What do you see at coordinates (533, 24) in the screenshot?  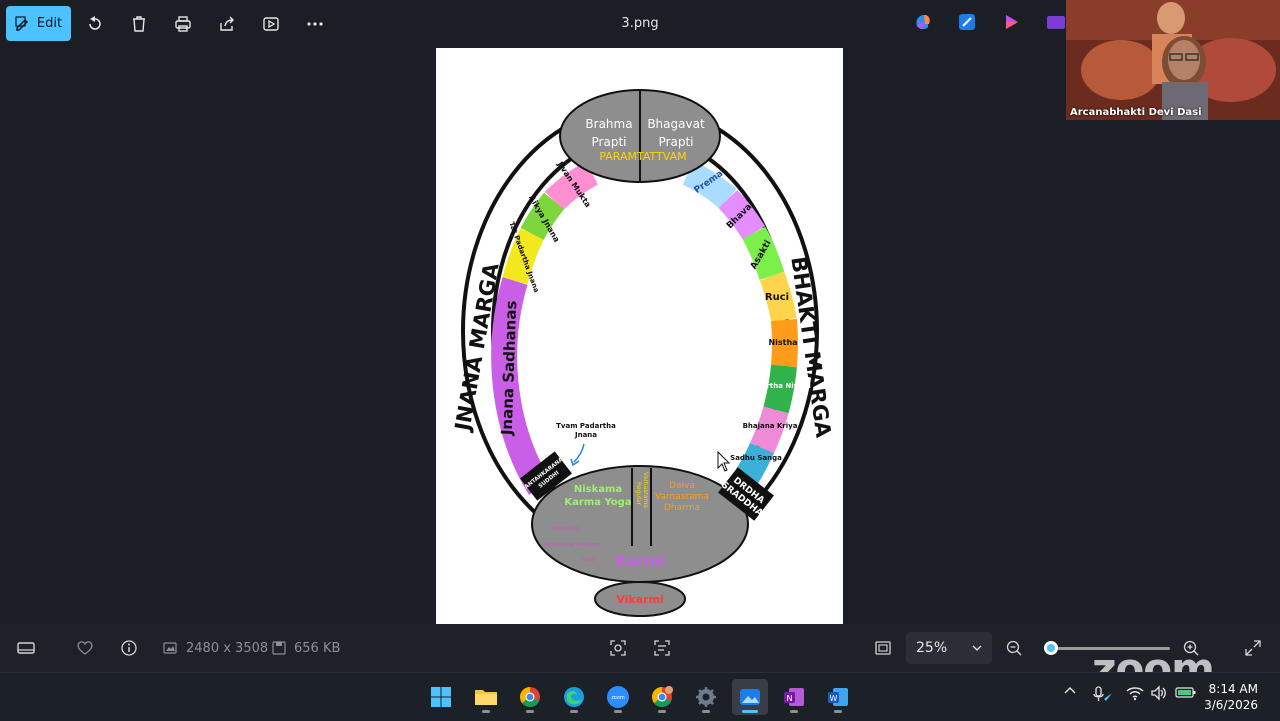 I see `photo-toolbar: Edit 3.png` at bounding box center [533, 24].